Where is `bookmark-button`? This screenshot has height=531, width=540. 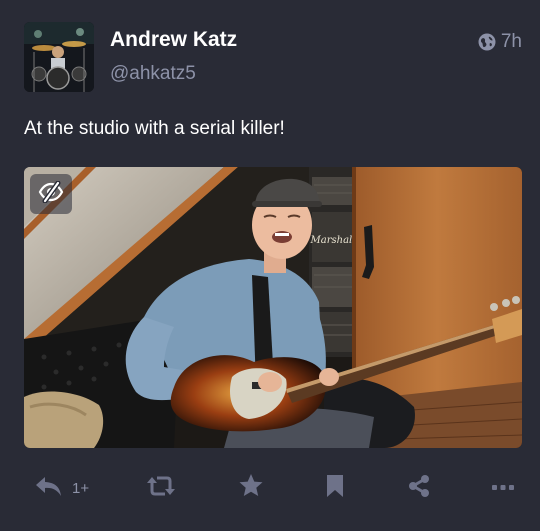
bookmark-button is located at coordinates (335, 488).